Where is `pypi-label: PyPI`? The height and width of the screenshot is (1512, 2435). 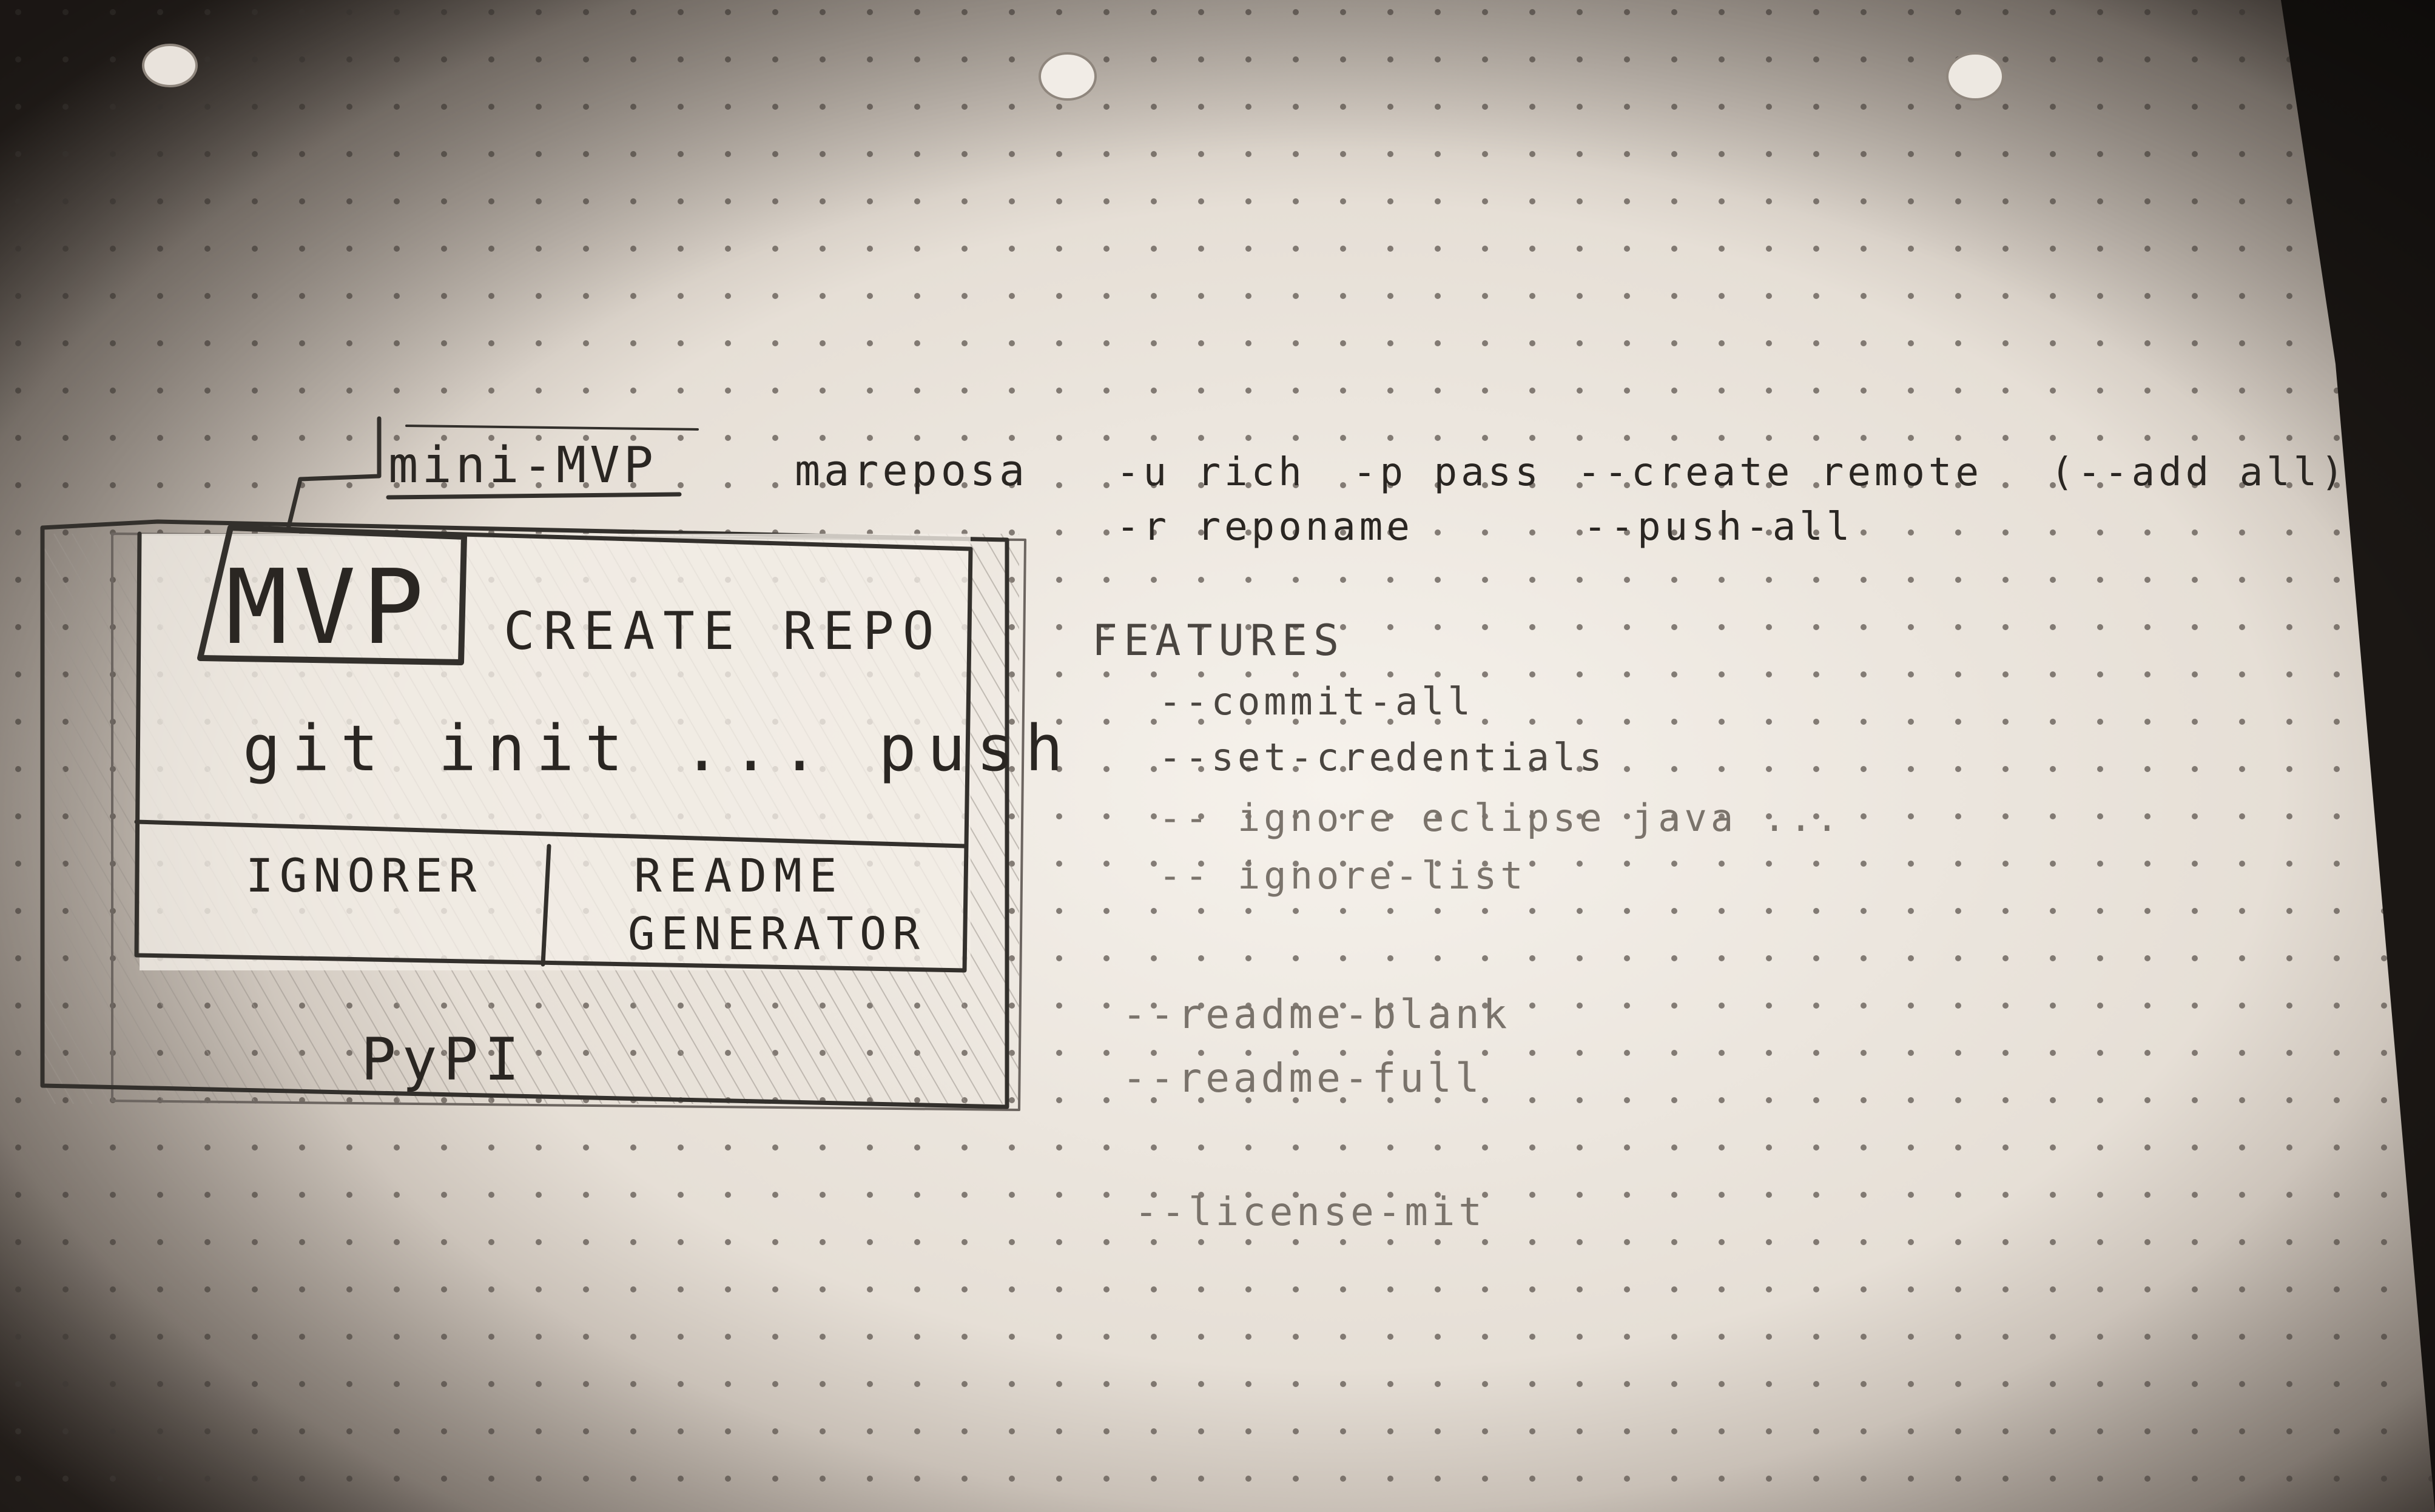
pypi-label: PyPI is located at coordinates (443, 1060).